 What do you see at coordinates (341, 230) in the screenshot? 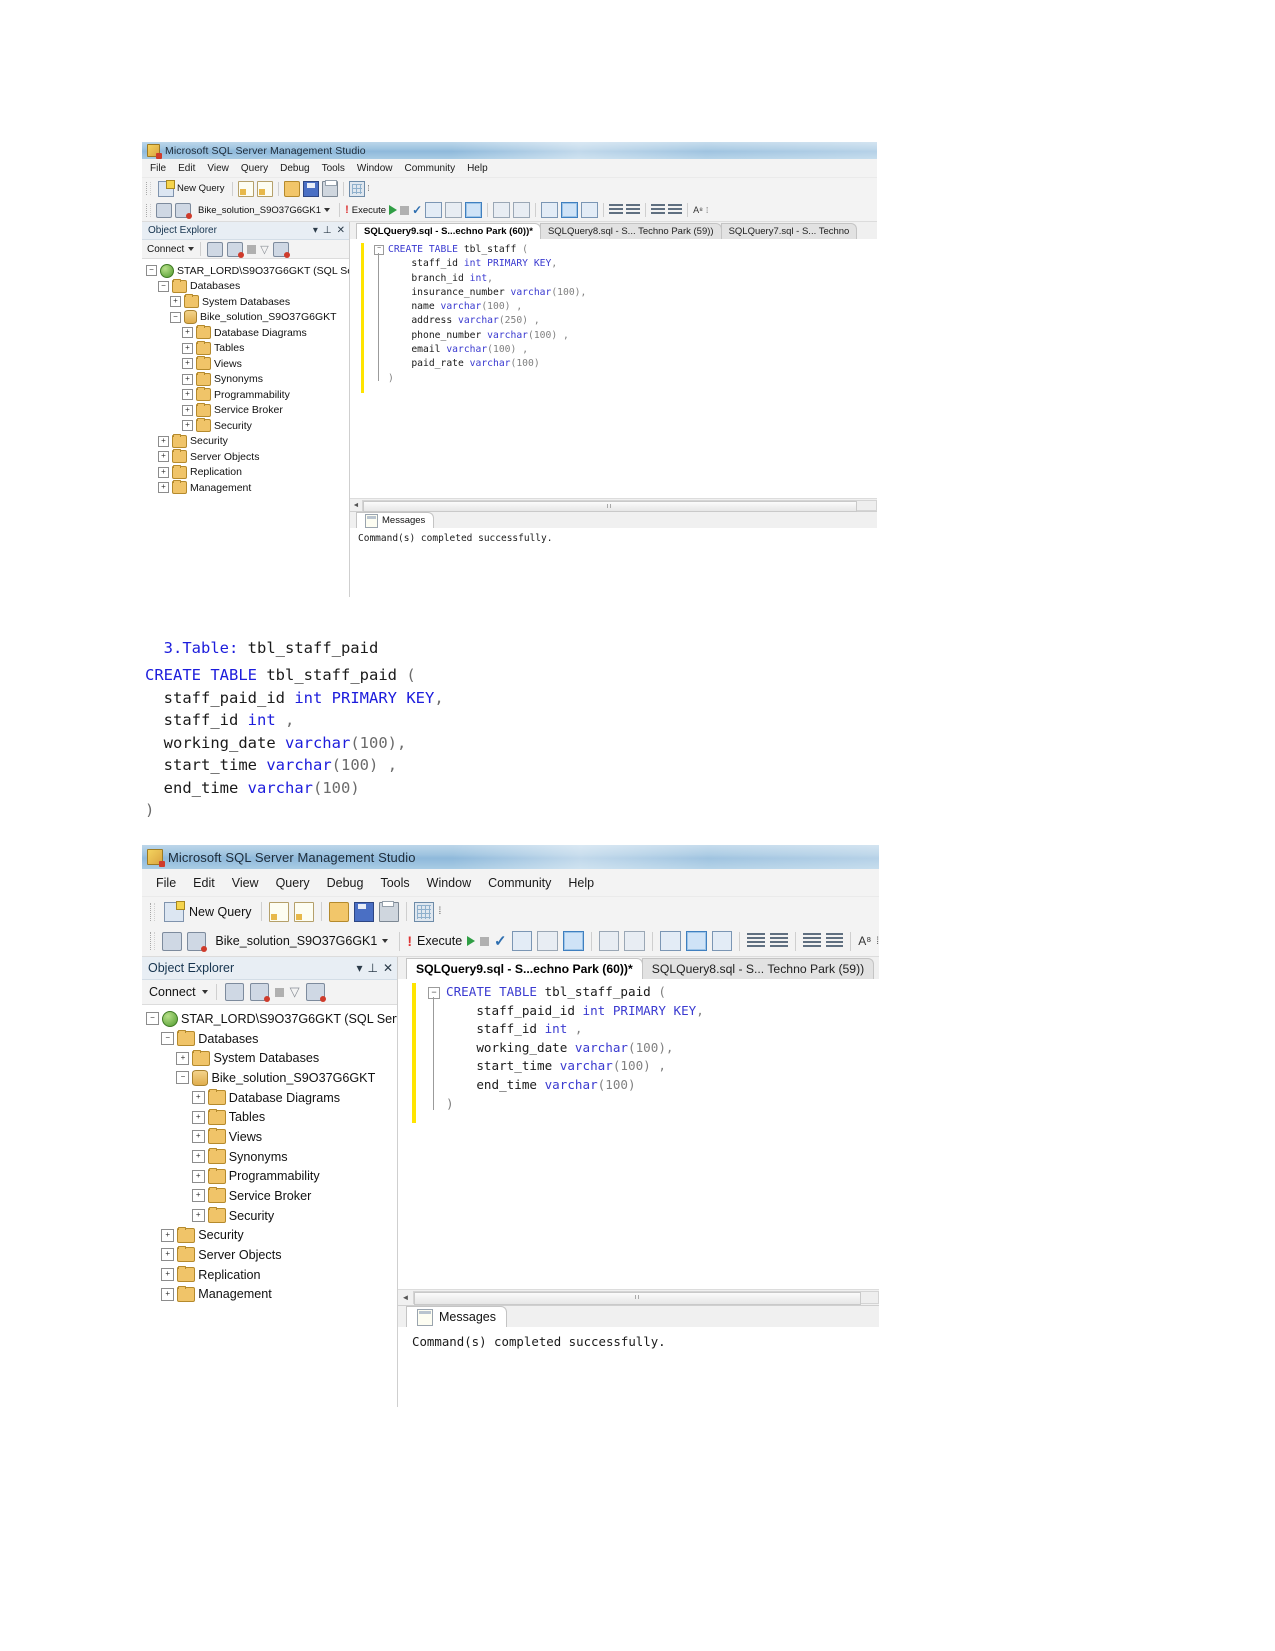
I see `close-icon: ✕` at bounding box center [341, 230].